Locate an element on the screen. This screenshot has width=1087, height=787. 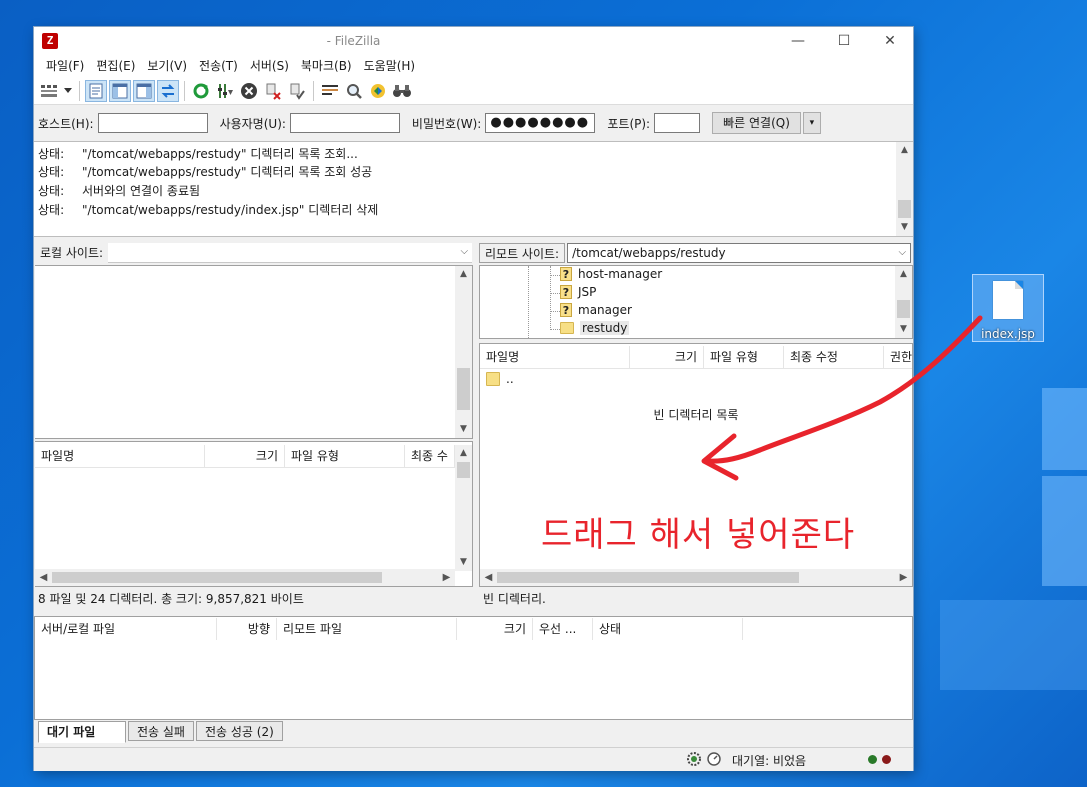
local-col-type: 파일 유형 is located at coordinates (345, 456).